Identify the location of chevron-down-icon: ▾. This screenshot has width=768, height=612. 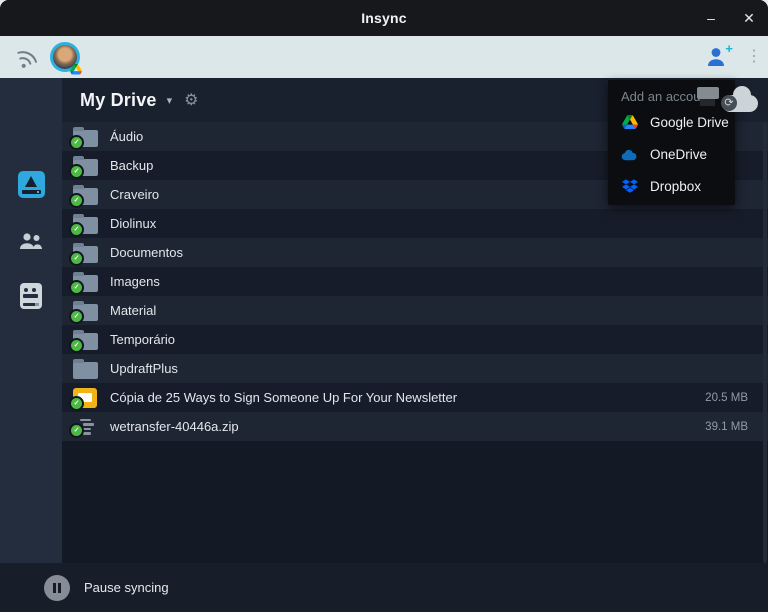
(170, 100).